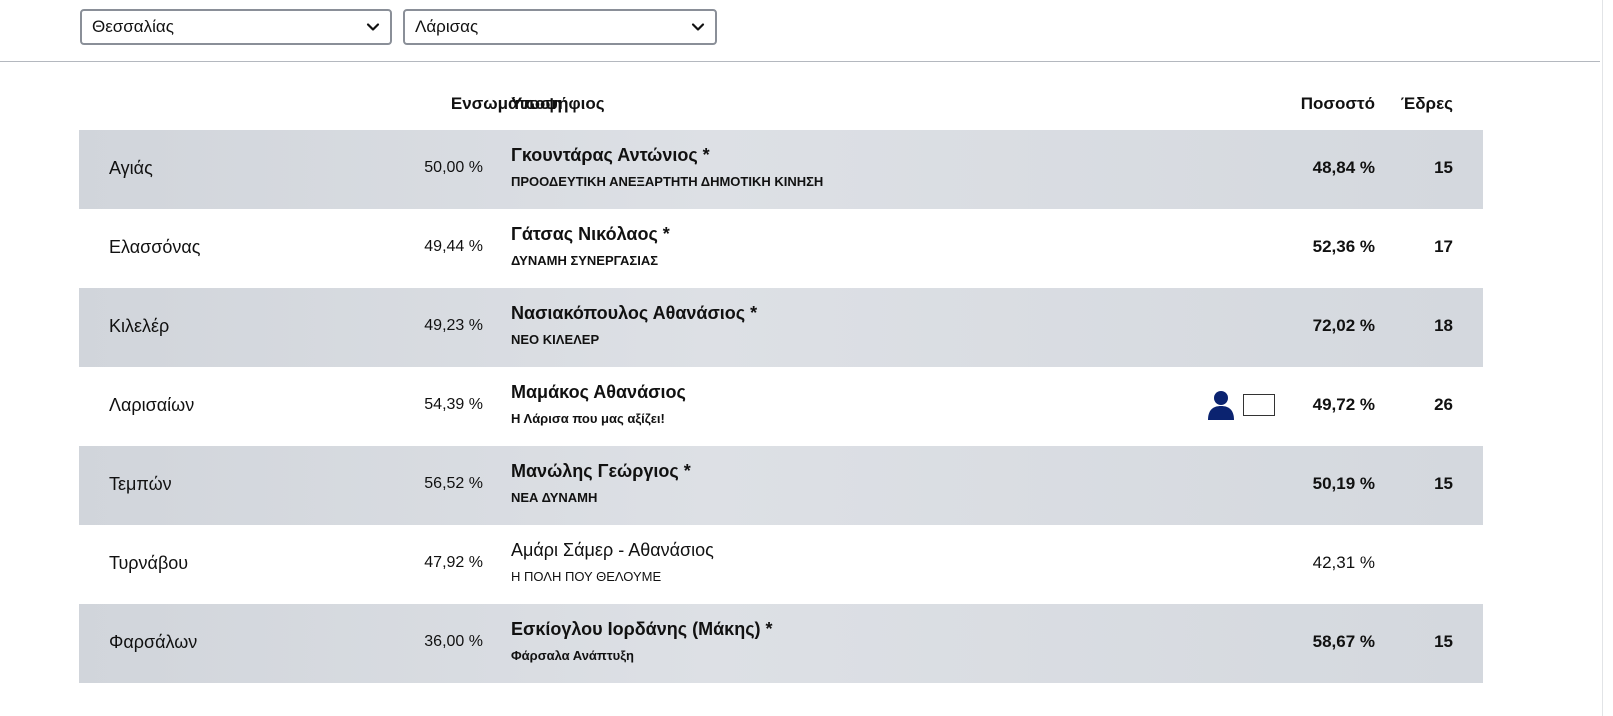 The width and height of the screenshot is (1613, 716). I want to click on party-name: ΠΡΟΟΔΕΥΤΙΚΗ ΑΝΕΞΑΡΤΗΤΗ ΔΗΜΟΤΙΚΗ ΚΙΝΗΣΗ, so click(667, 181).